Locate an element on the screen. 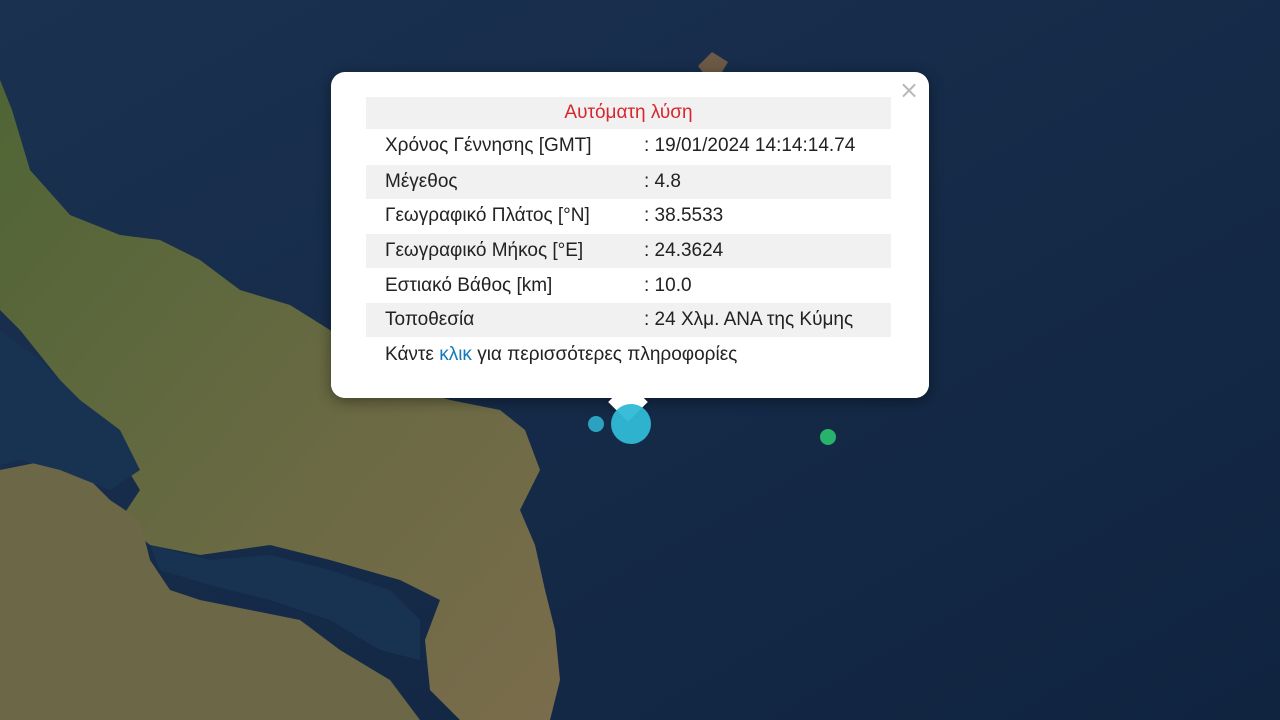  more-info-link: κλικ is located at coordinates (455, 354).